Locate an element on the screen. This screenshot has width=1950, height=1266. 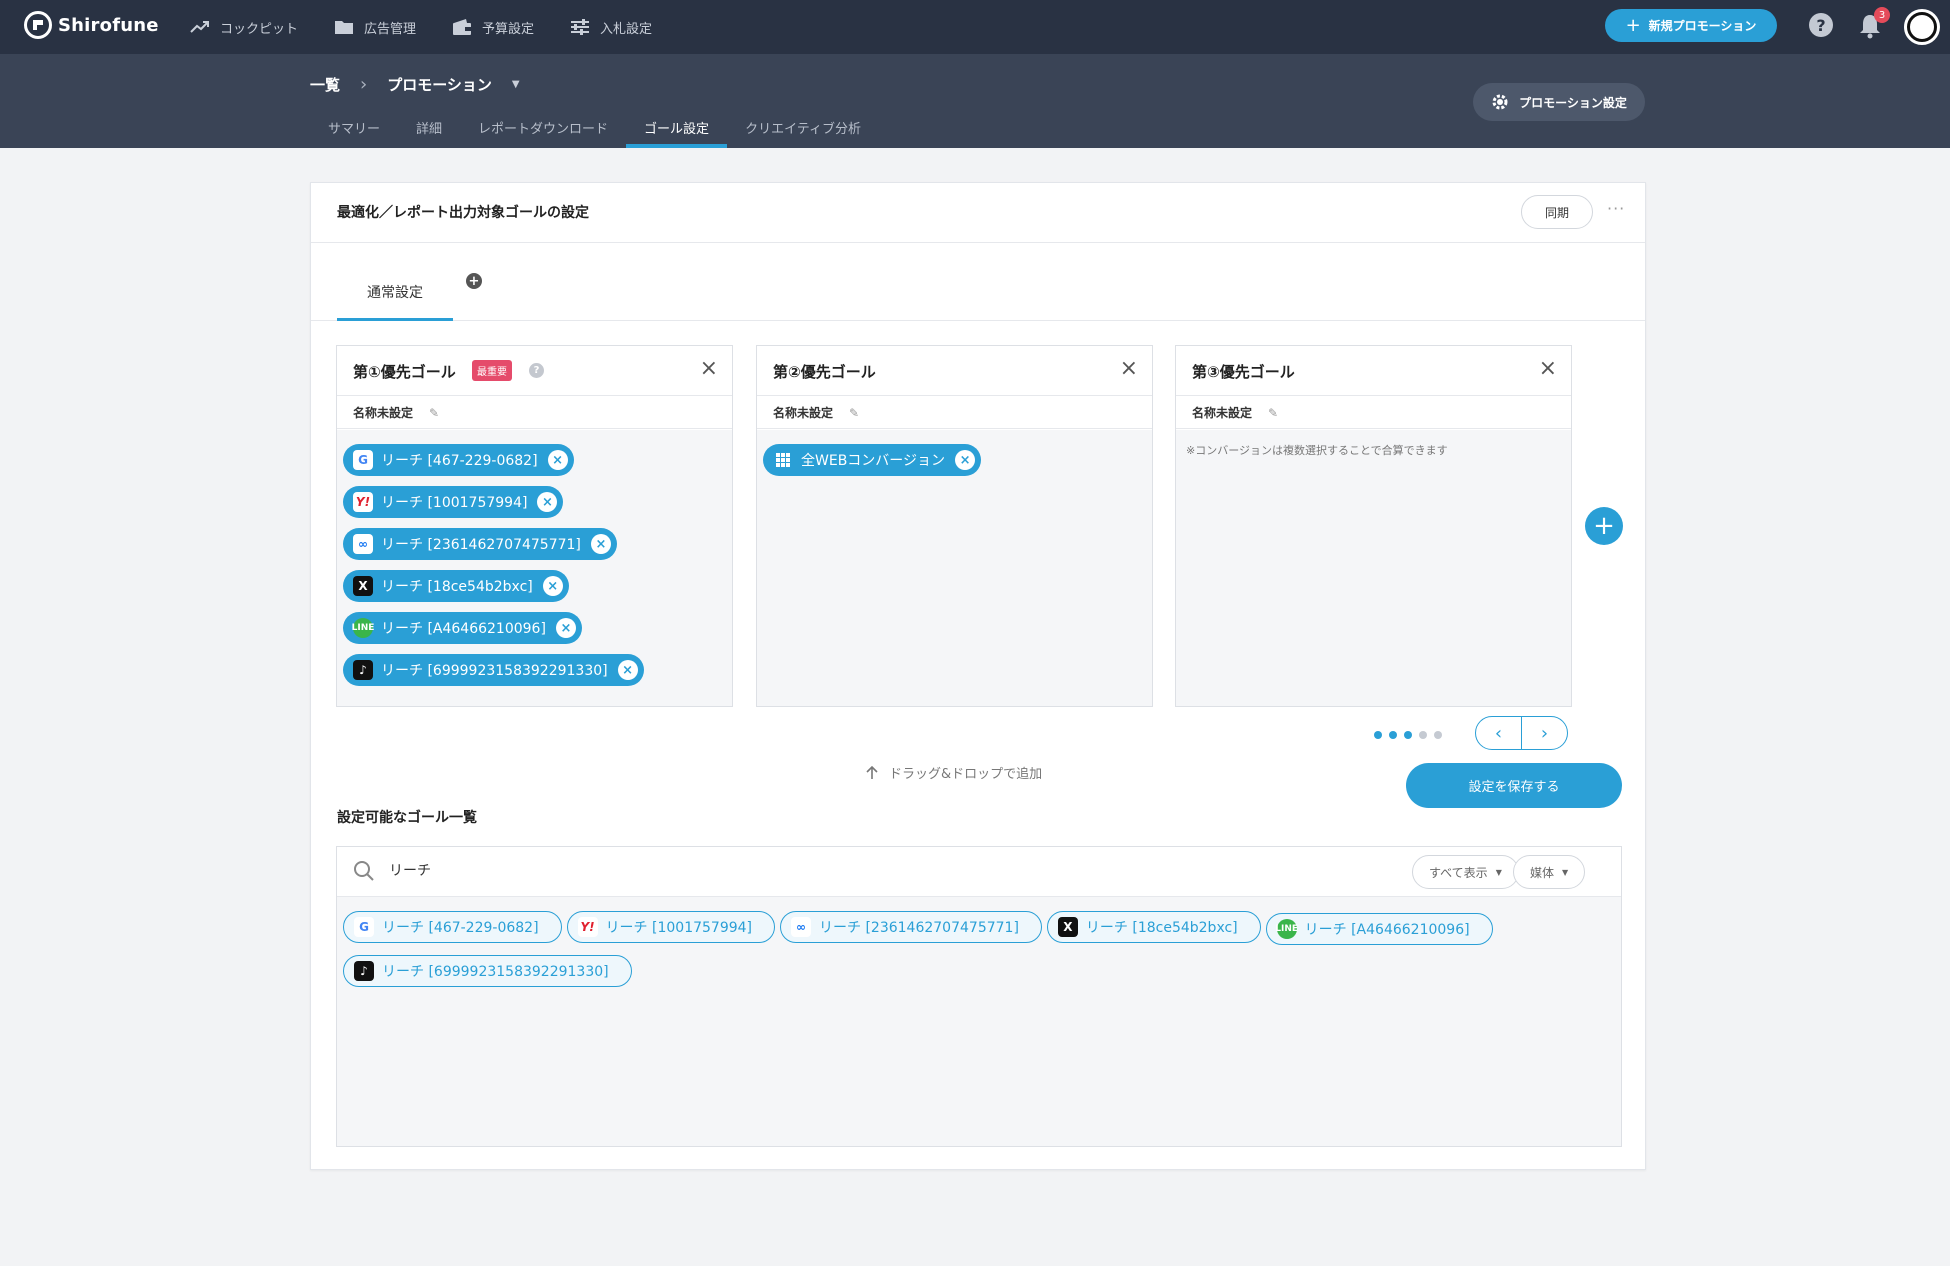
add-tab-icon: + is located at coordinates (474, 281).